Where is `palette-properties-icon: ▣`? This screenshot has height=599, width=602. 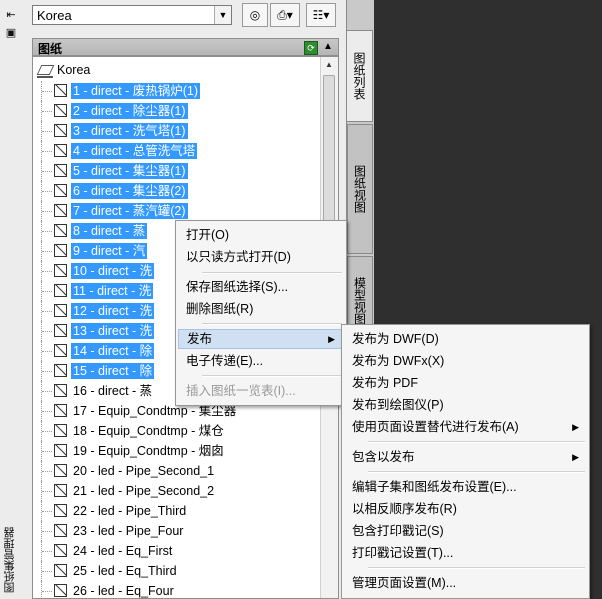 palette-properties-icon: ▣ is located at coordinates (11, 33).